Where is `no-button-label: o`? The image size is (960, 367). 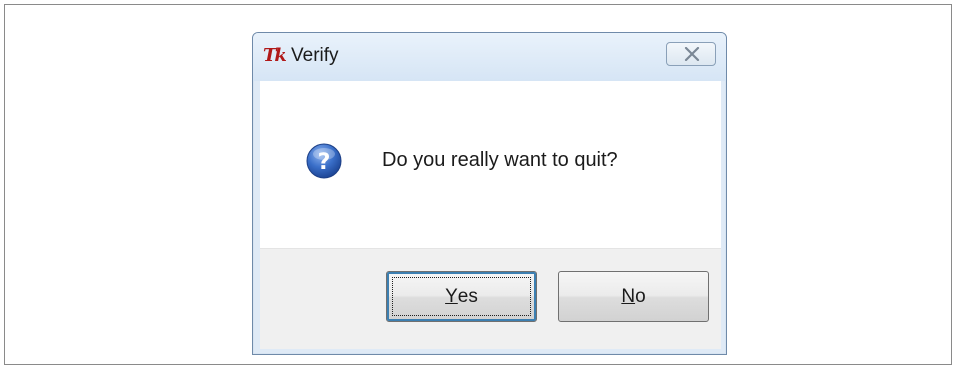
no-button-label: o is located at coordinates (640, 296).